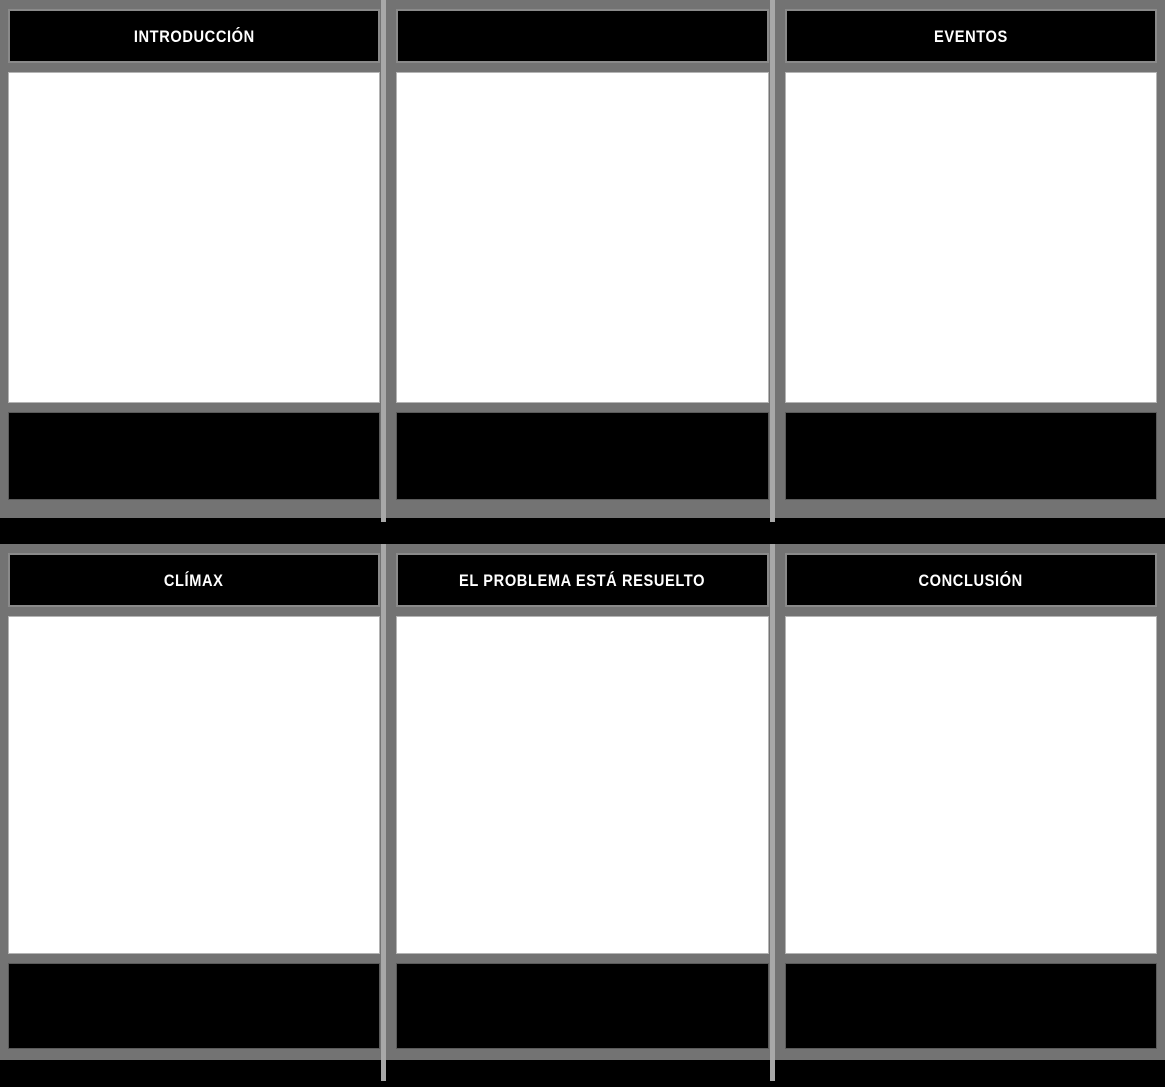  I want to click on panel-title-text-1: INTRODUCCIÓN, so click(194, 36).